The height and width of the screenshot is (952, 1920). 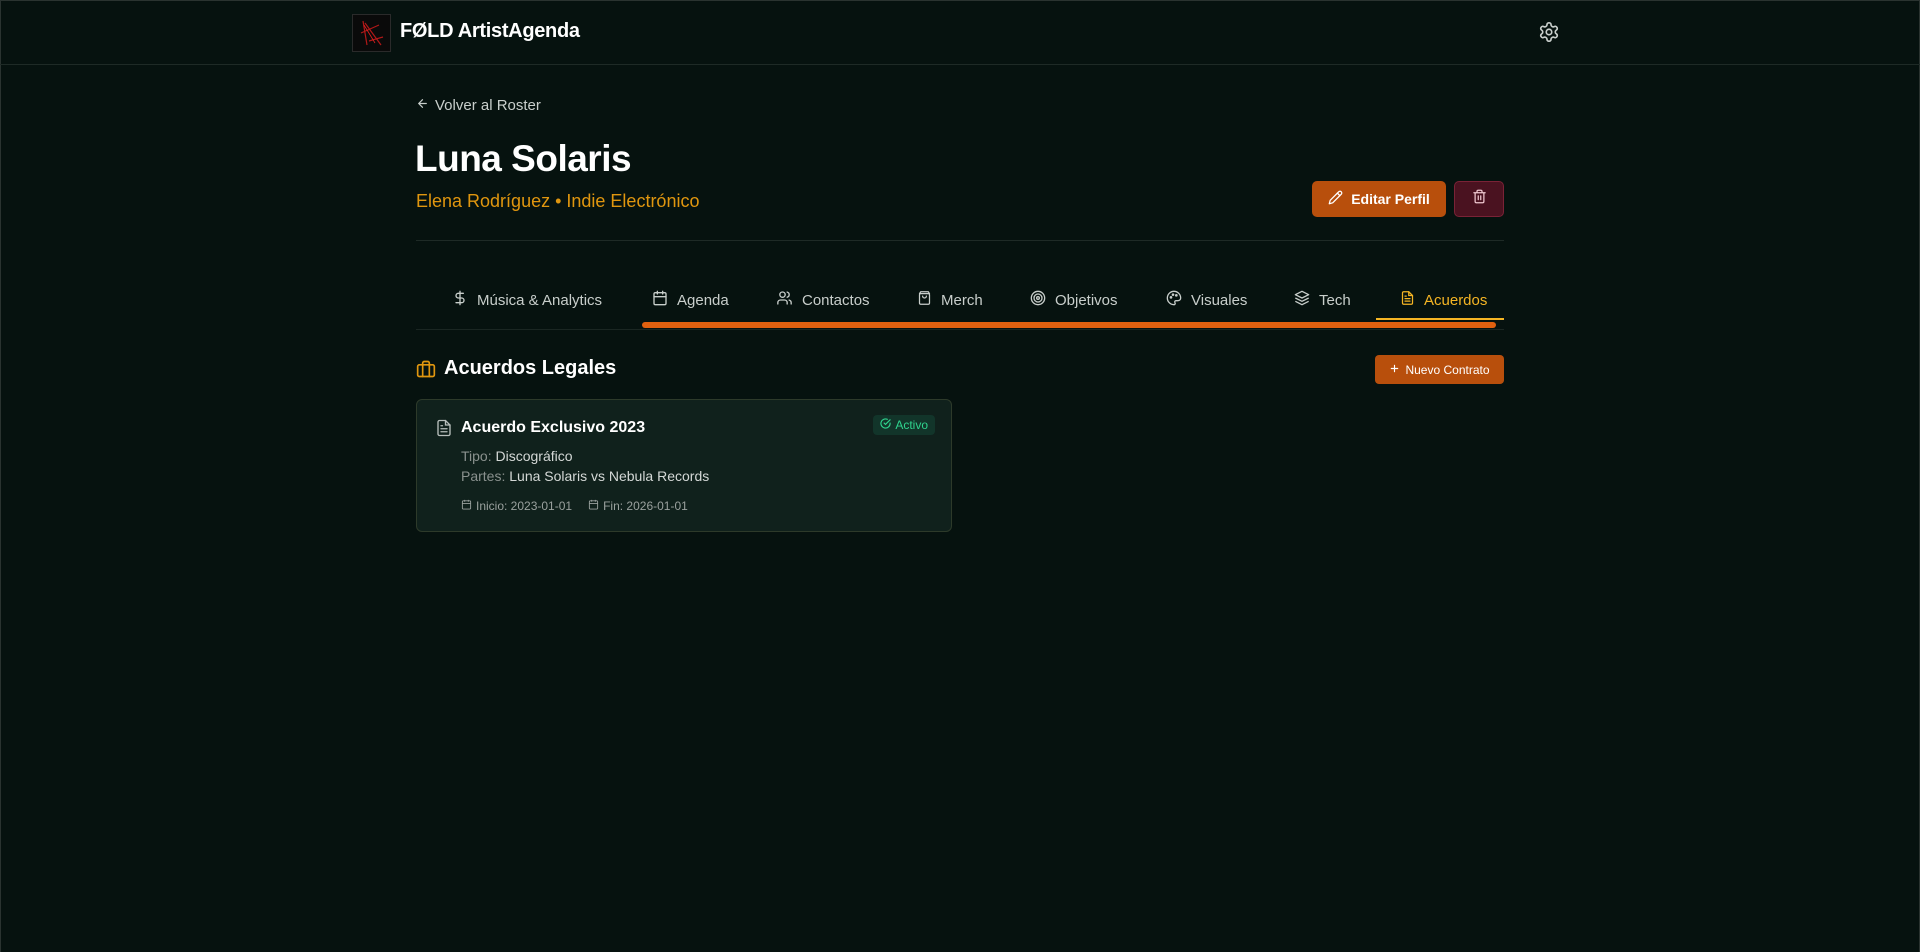 I want to click on edit-profile-label: Editar Perfil, so click(x=1390, y=199).